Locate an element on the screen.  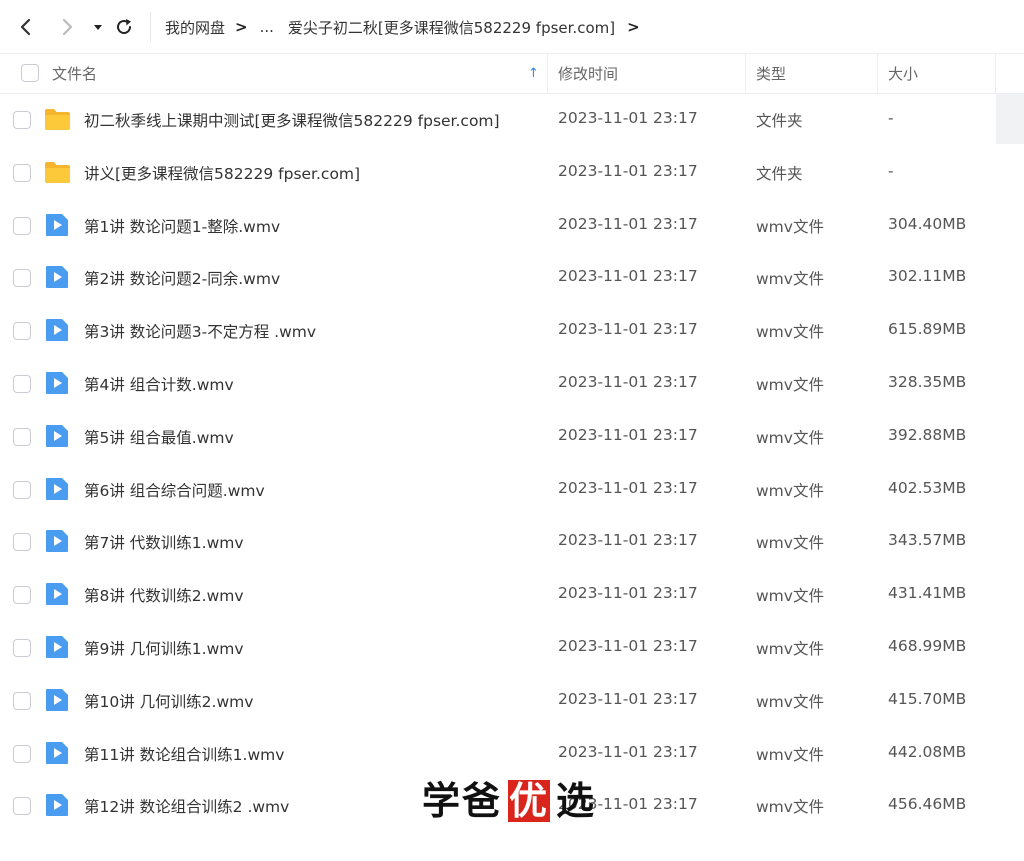
file-name: 初二秋季线上课期中测试[更多课程微信582229 fpser.com] is located at coordinates (292, 120).